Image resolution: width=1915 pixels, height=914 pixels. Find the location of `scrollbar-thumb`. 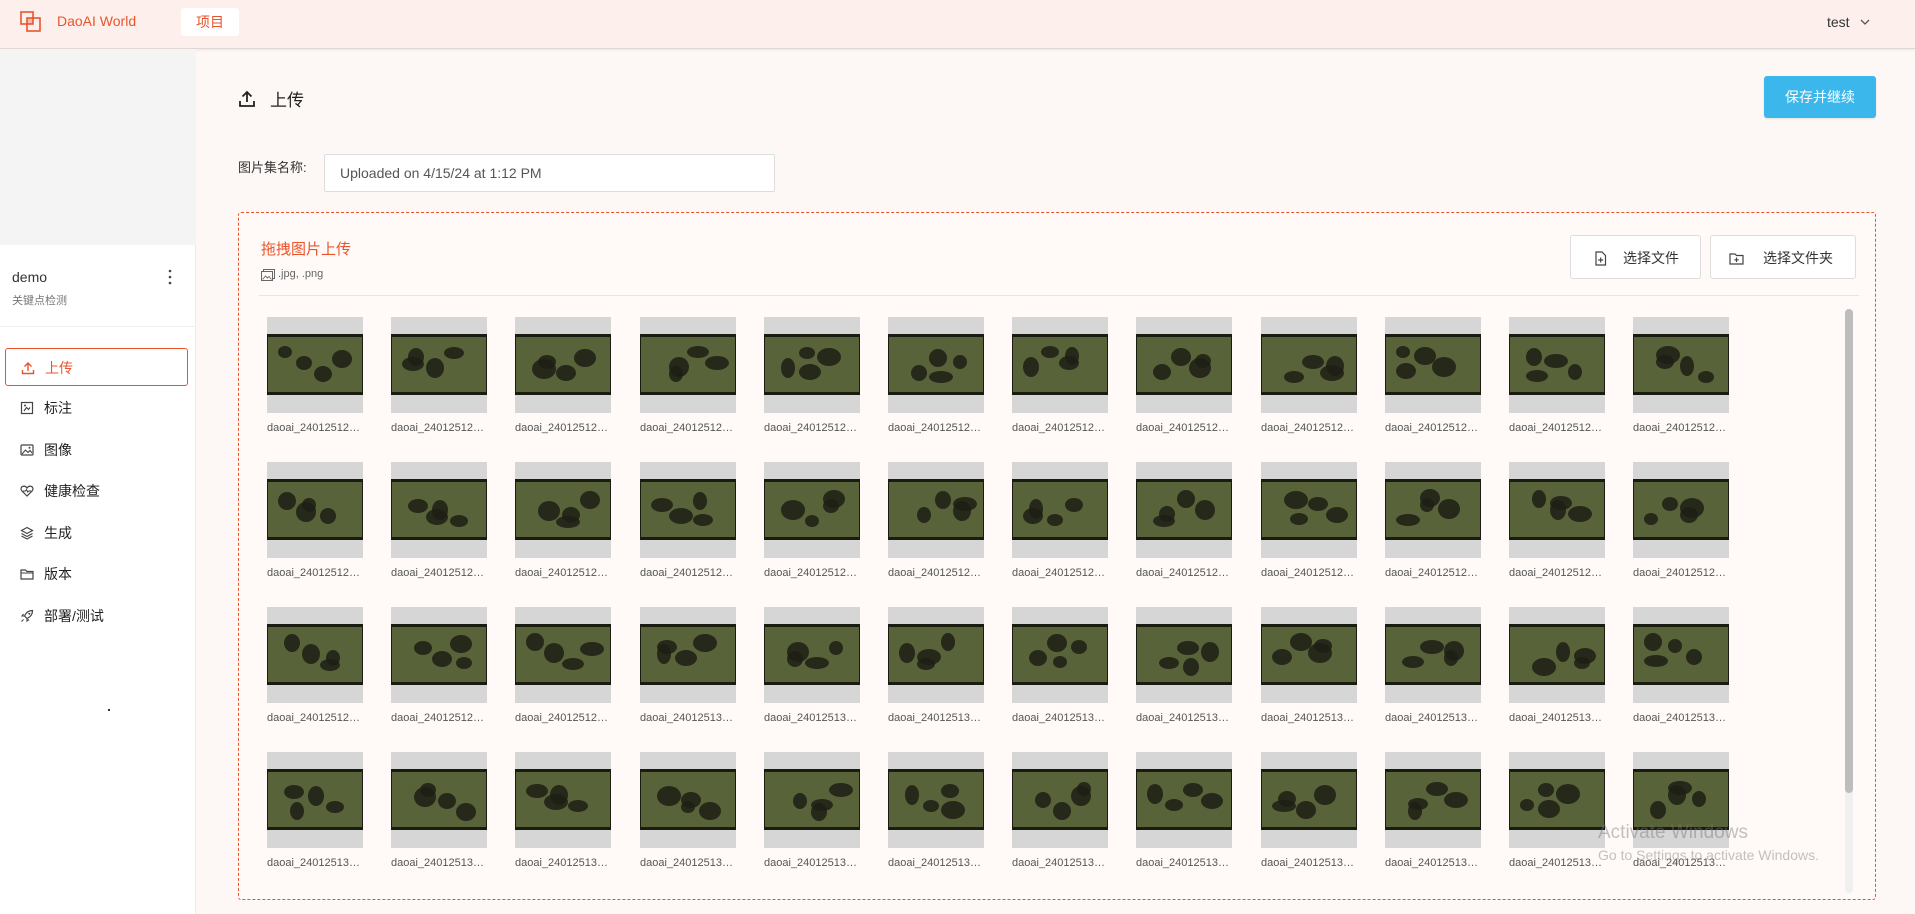

scrollbar-thumb is located at coordinates (1849, 551).